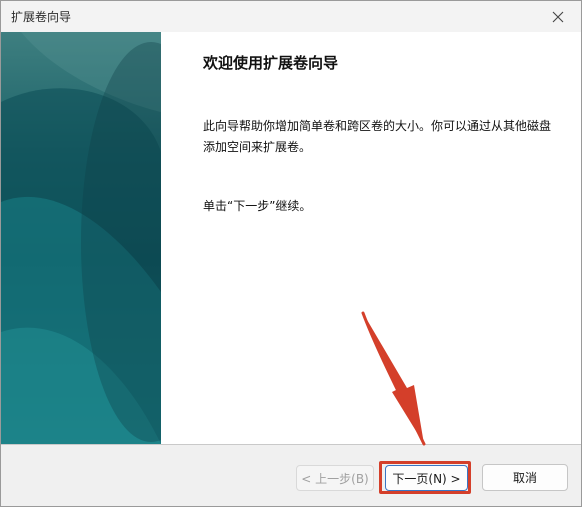  What do you see at coordinates (271, 63) in the screenshot?
I see `wizard-heading: 欢迎使用扩展卷向导` at bounding box center [271, 63].